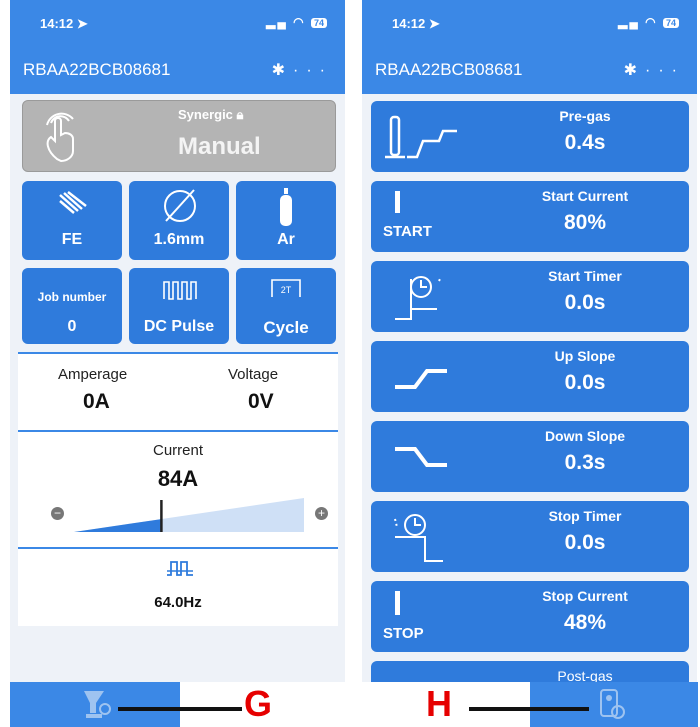  What do you see at coordinates (261, 401) in the screenshot?
I see `voltage-value: 0V` at bounding box center [261, 401].